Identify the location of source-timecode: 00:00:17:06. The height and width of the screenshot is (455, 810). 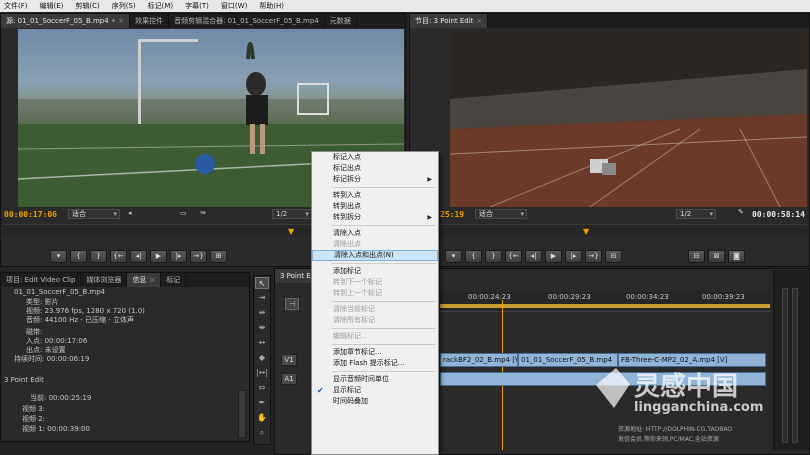
(30, 214).